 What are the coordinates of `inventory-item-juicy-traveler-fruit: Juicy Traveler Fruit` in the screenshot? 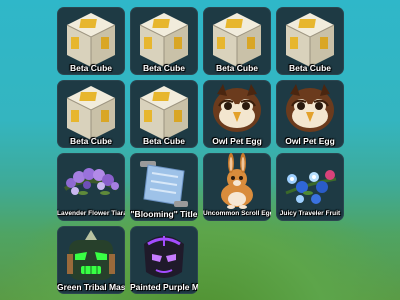 It's located at (310, 187).